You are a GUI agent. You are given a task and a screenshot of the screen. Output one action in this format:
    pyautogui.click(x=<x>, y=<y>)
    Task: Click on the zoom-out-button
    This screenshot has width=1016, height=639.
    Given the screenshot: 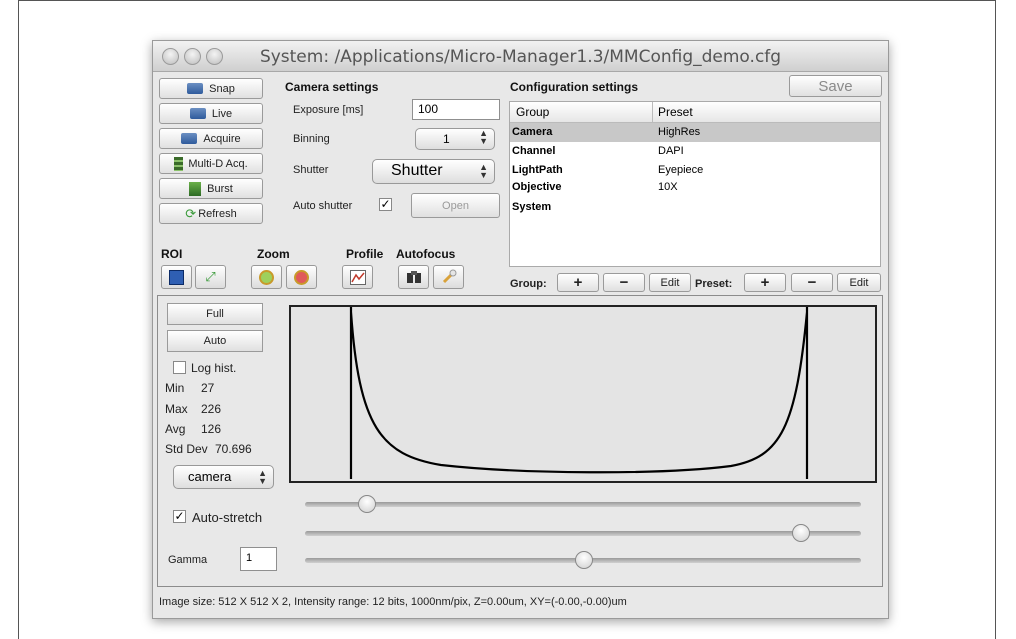 What is the action you would take?
    pyautogui.click(x=301, y=277)
    